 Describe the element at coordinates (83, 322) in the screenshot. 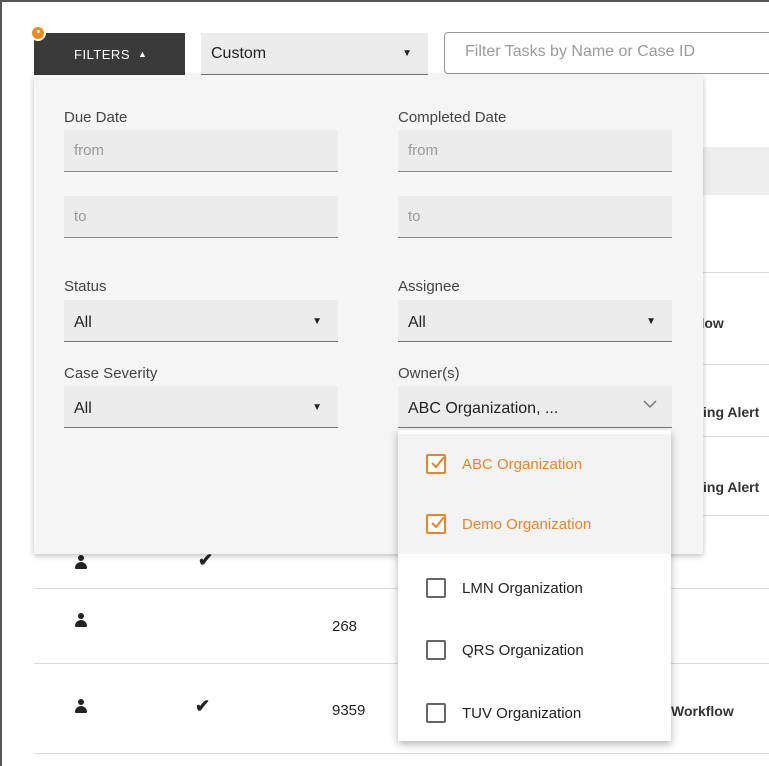

I see `status-value: All` at that location.